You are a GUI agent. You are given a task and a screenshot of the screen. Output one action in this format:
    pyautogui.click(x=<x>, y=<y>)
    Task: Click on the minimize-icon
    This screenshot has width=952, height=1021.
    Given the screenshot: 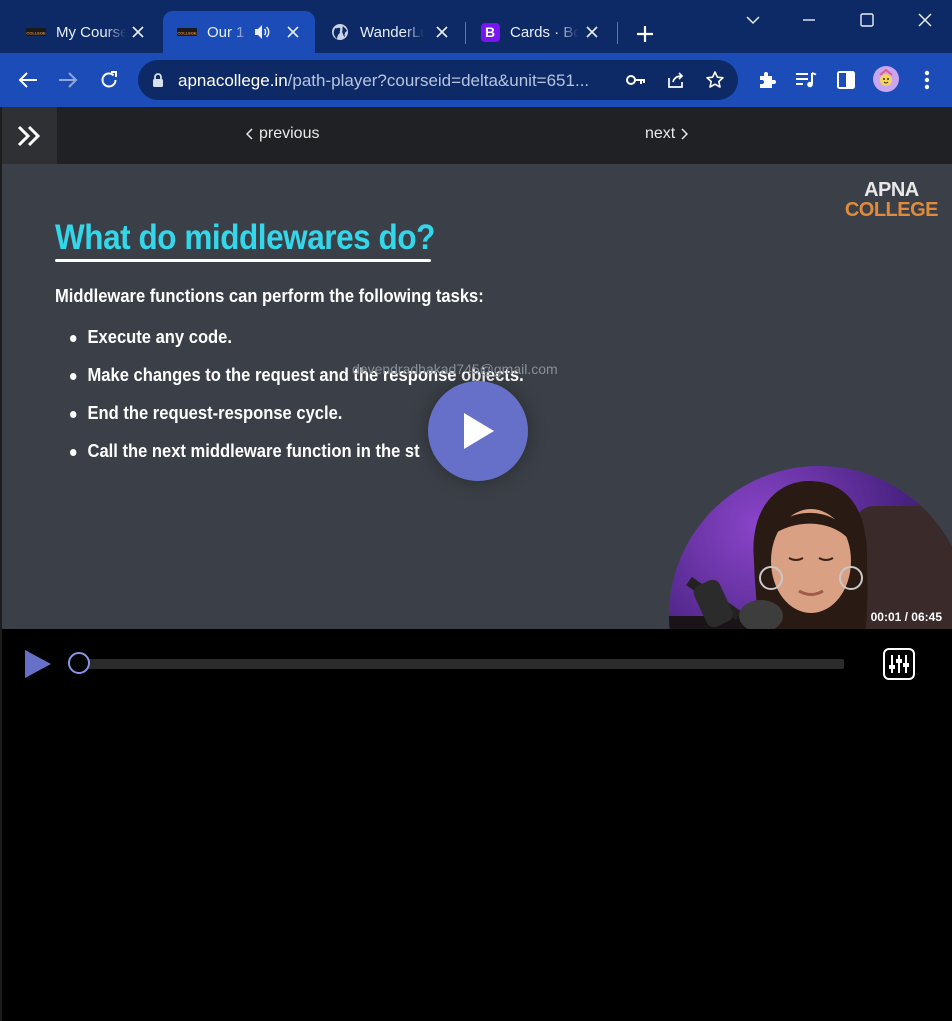 What is the action you would take?
    pyautogui.click(x=809, y=20)
    